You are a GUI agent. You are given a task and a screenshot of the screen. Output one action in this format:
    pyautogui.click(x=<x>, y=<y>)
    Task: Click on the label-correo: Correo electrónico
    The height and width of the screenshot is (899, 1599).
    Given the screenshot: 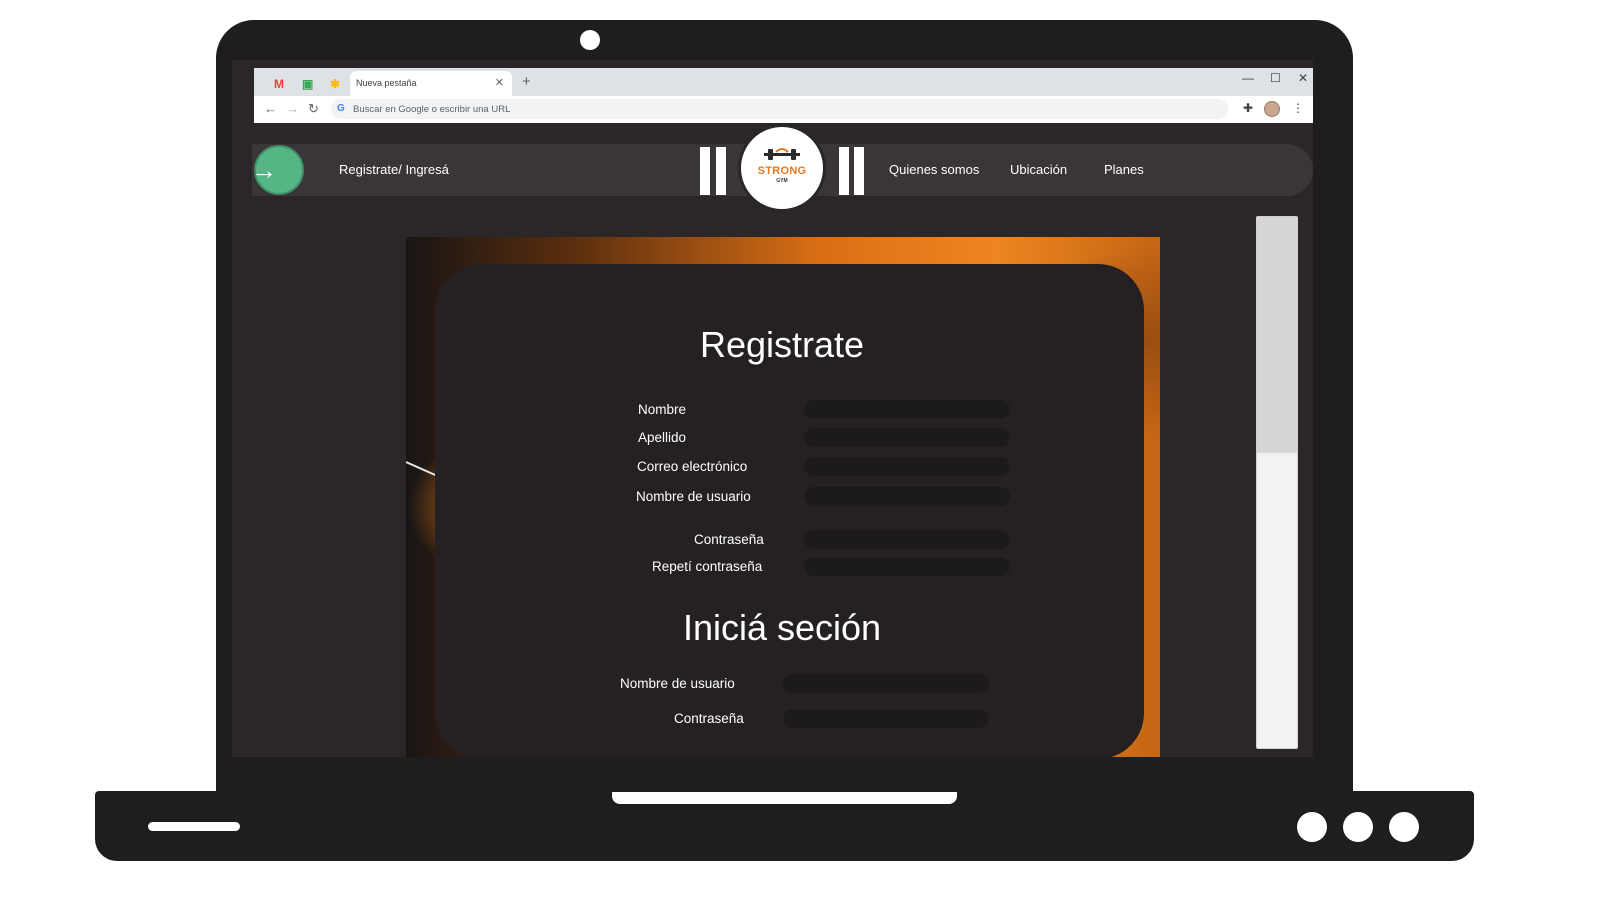 What is the action you would take?
    pyautogui.click(x=692, y=466)
    